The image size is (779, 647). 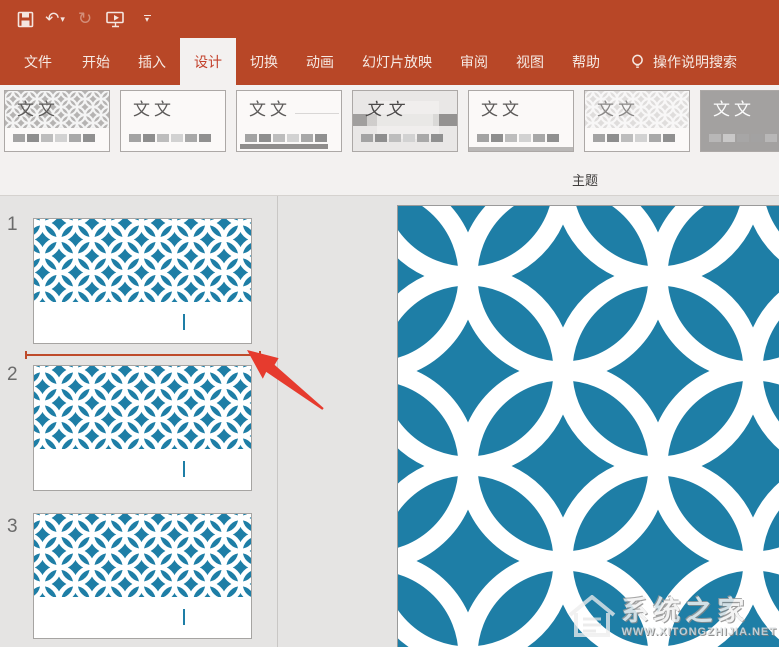 What do you see at coordinates (55, 19) in the screenshot?
I see `undo-icon: ↶ ▾` at bounding box center [55, 19].